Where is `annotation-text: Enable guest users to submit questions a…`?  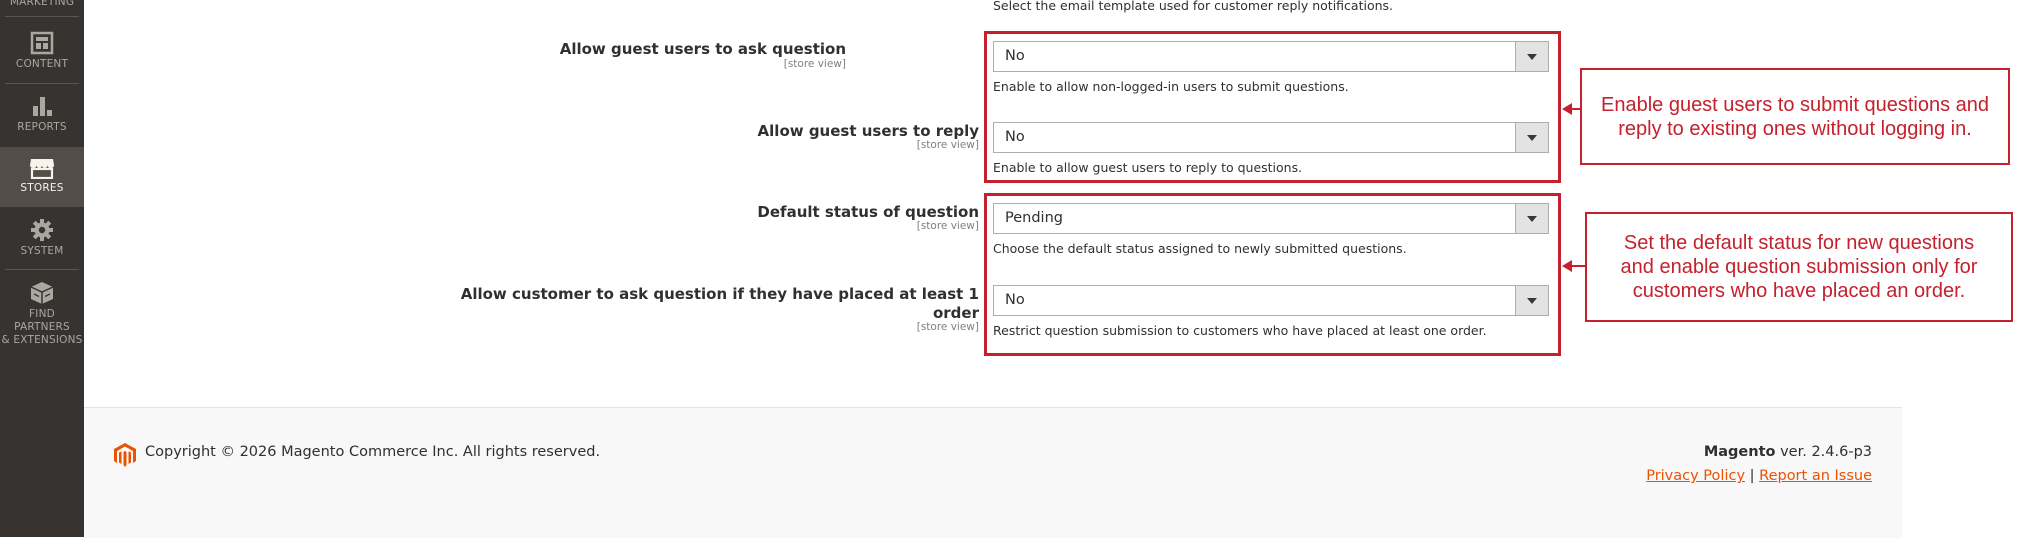 annotation-text: Enable guest users to submit questions a… is located at coordinates (1795, 104).